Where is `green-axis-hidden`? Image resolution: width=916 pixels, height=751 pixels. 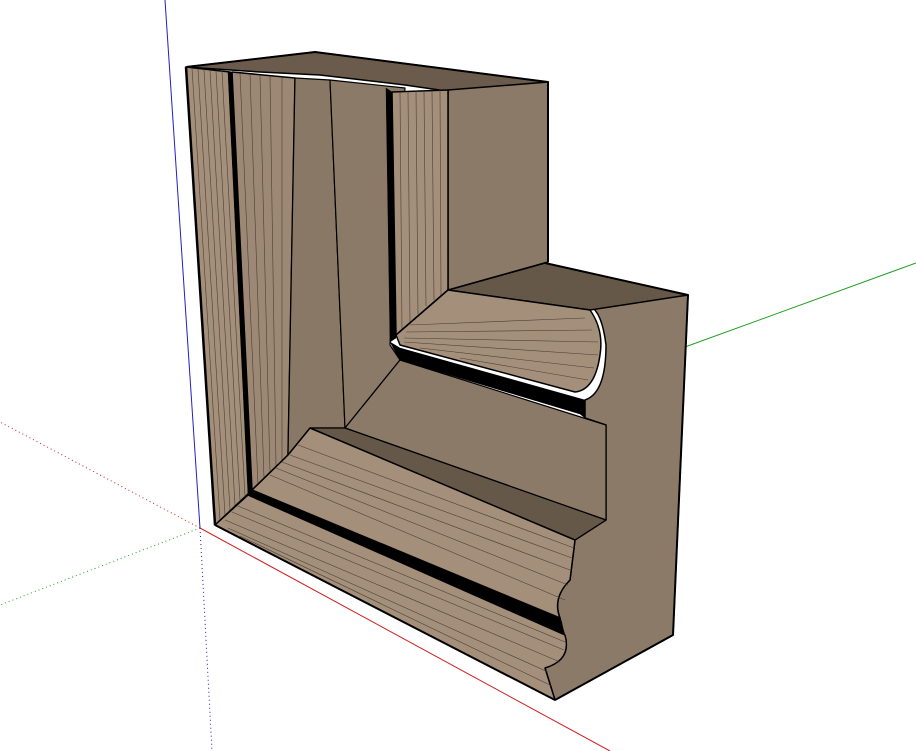
green-axis-hidden is located at coordinates (100, 566).